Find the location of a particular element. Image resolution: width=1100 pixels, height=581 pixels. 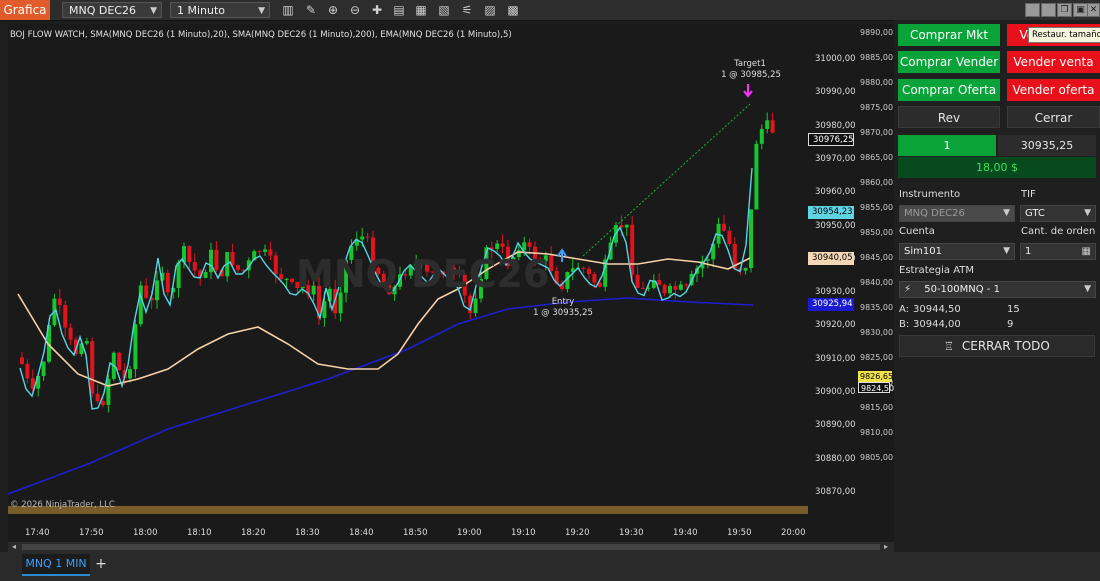

zoom-in-icon: ⊕ is located at coordinates (333, 10).